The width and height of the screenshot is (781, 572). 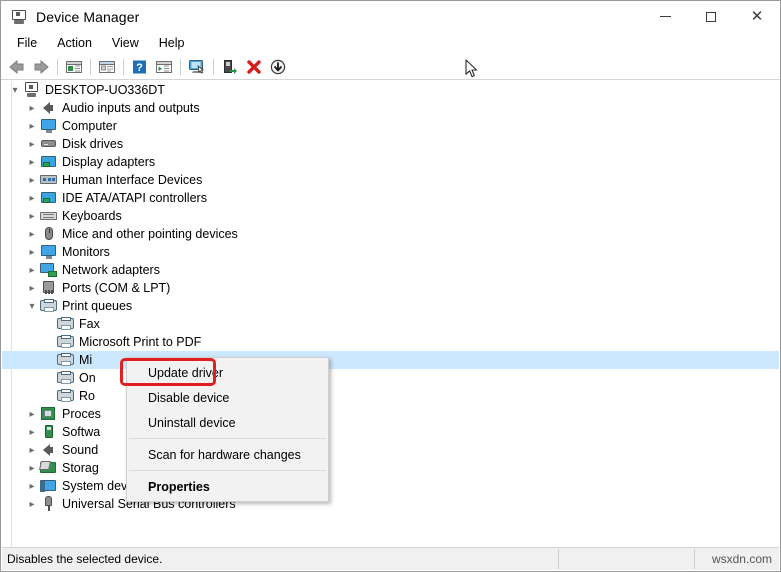 I want to click on maximize-icon, so click(x=711, y=16).